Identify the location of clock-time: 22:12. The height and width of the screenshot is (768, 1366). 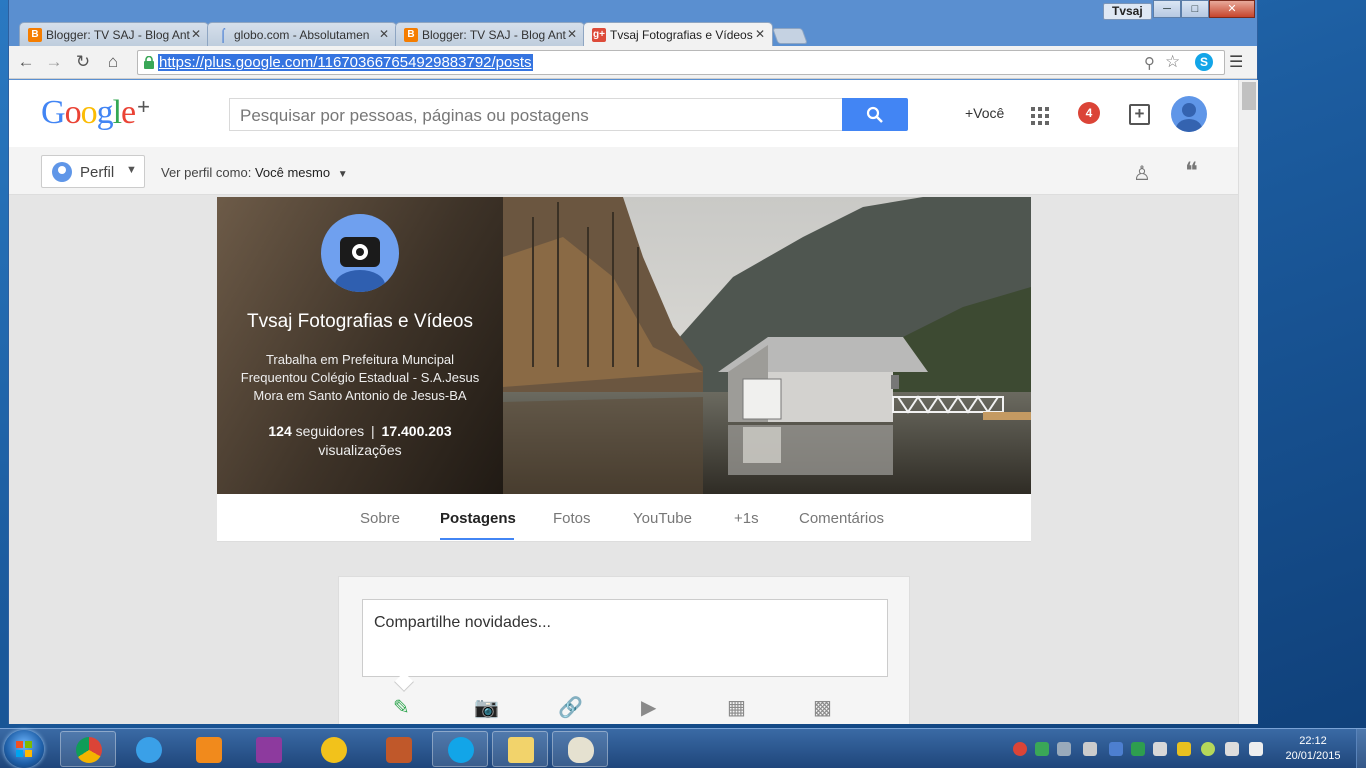
(1313, 741).